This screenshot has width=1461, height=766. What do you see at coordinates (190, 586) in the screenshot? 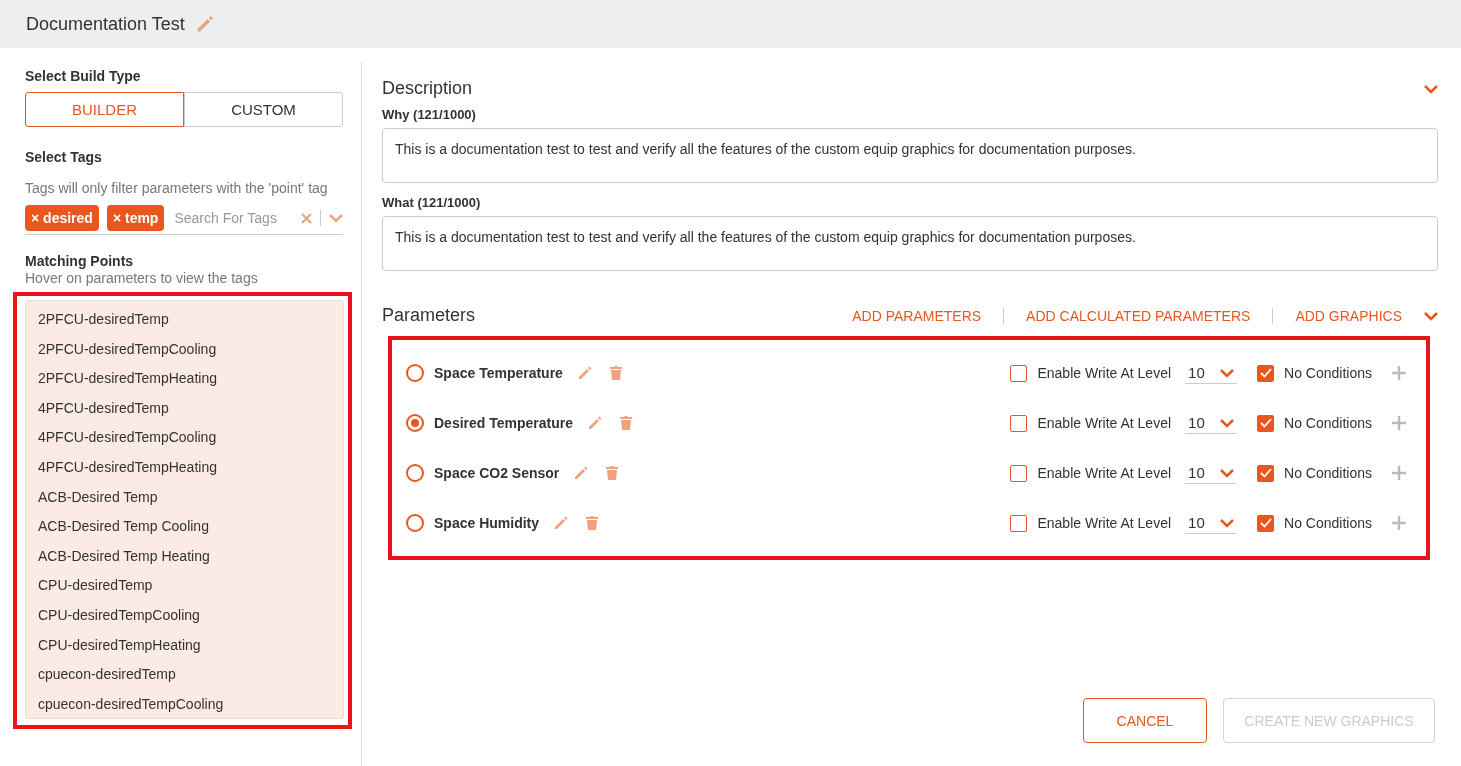
I see `point-item: CPU-desiredTemp` at bounding box center [190, 586].